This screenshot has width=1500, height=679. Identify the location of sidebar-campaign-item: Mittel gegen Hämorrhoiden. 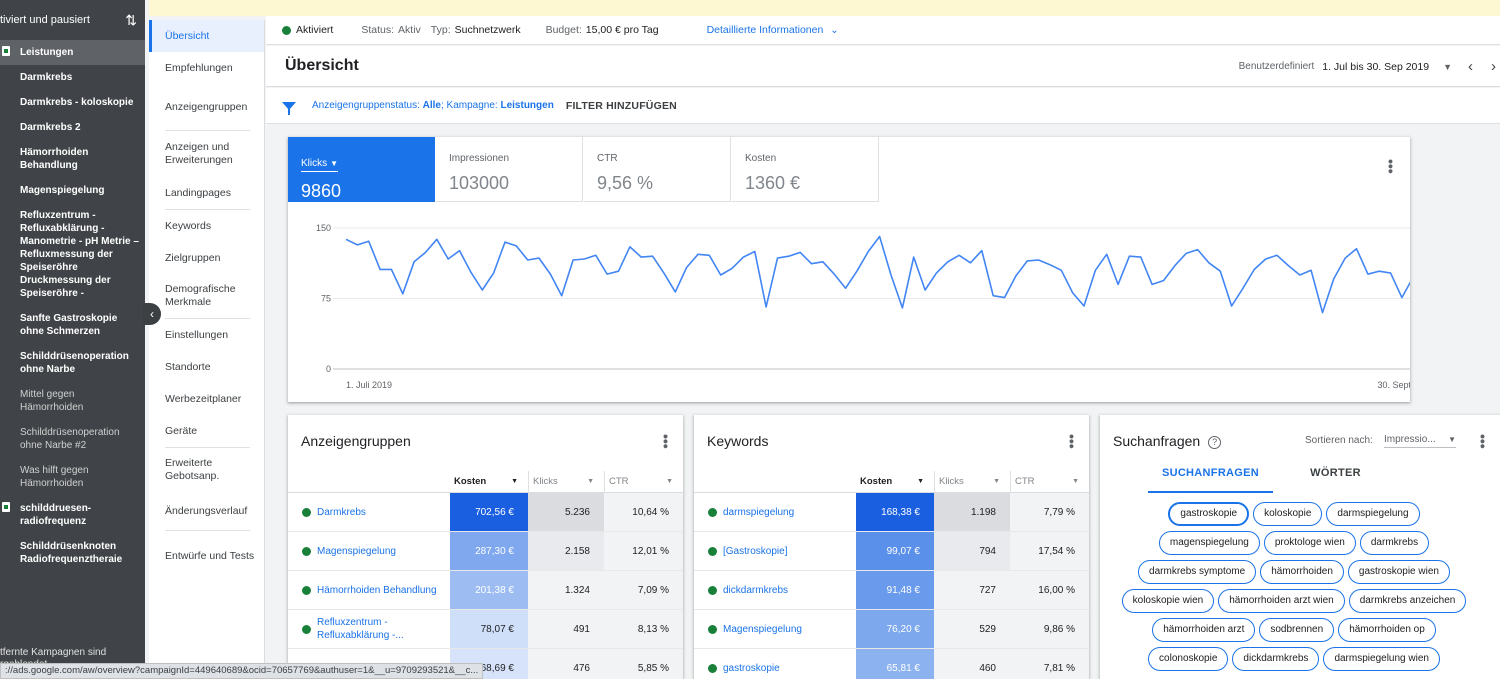
(72, 401).